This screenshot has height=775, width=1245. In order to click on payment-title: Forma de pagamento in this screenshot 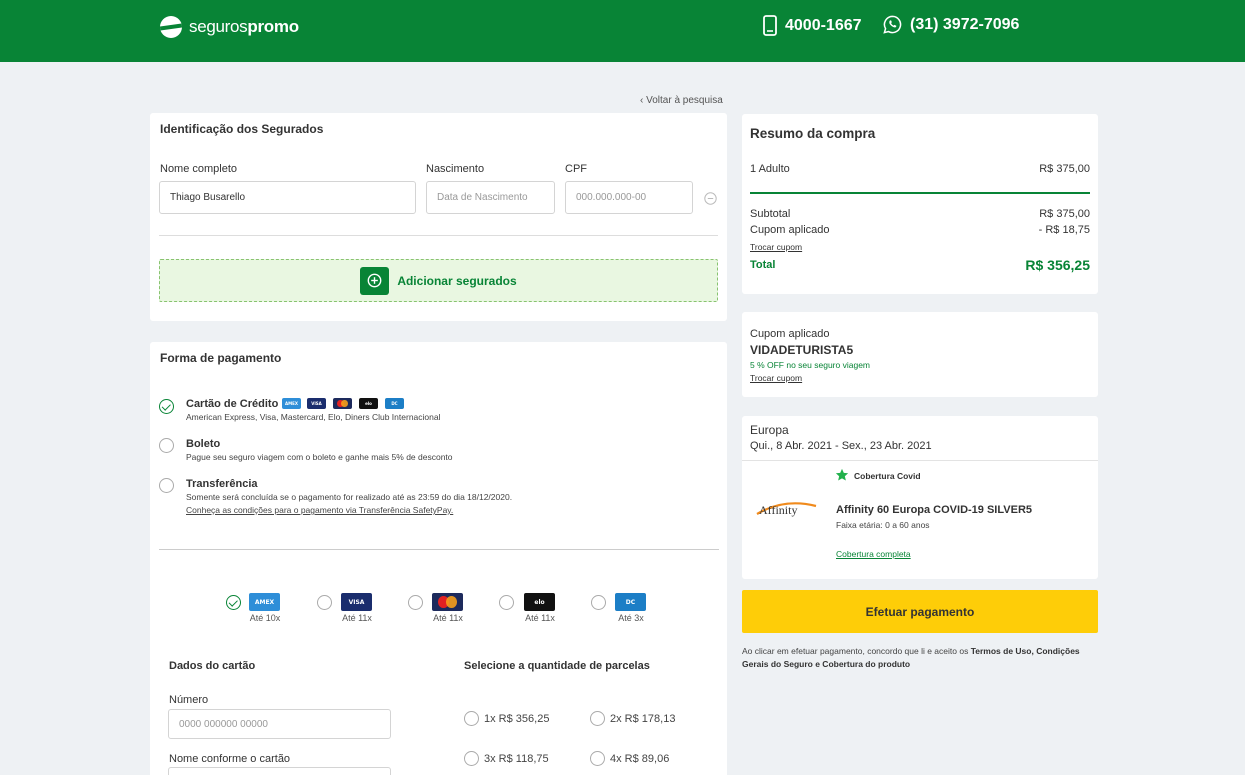, I will do `click(221, 358)`.